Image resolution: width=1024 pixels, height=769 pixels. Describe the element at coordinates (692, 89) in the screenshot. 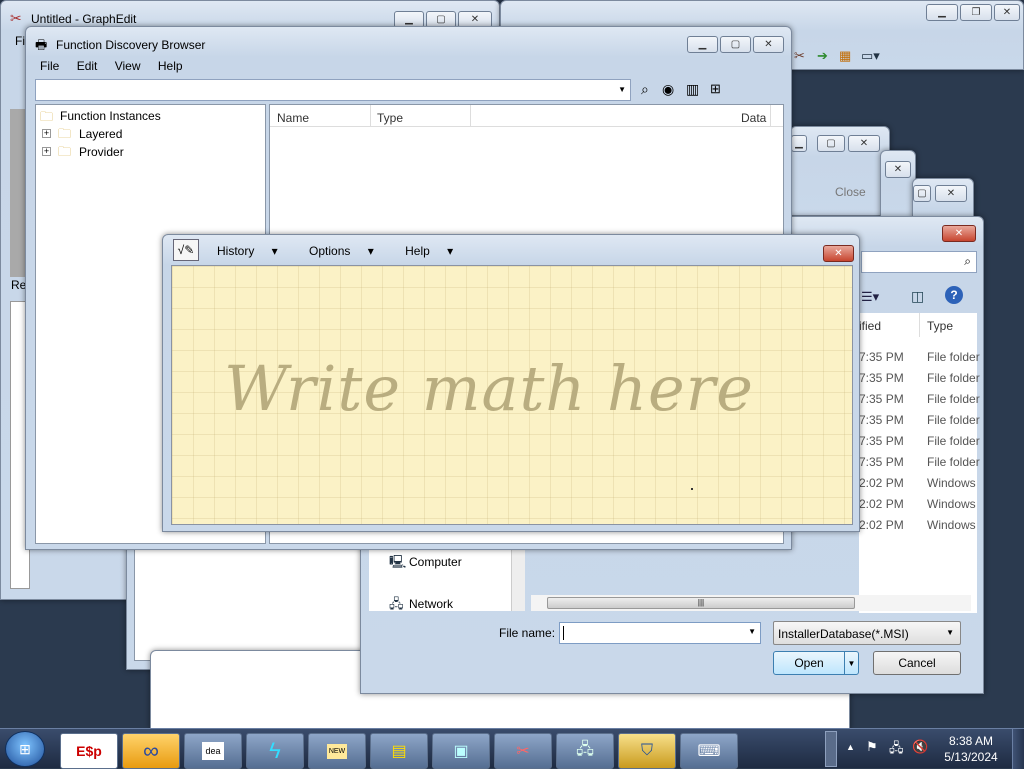

I see `package-icon: ▥` at that location.